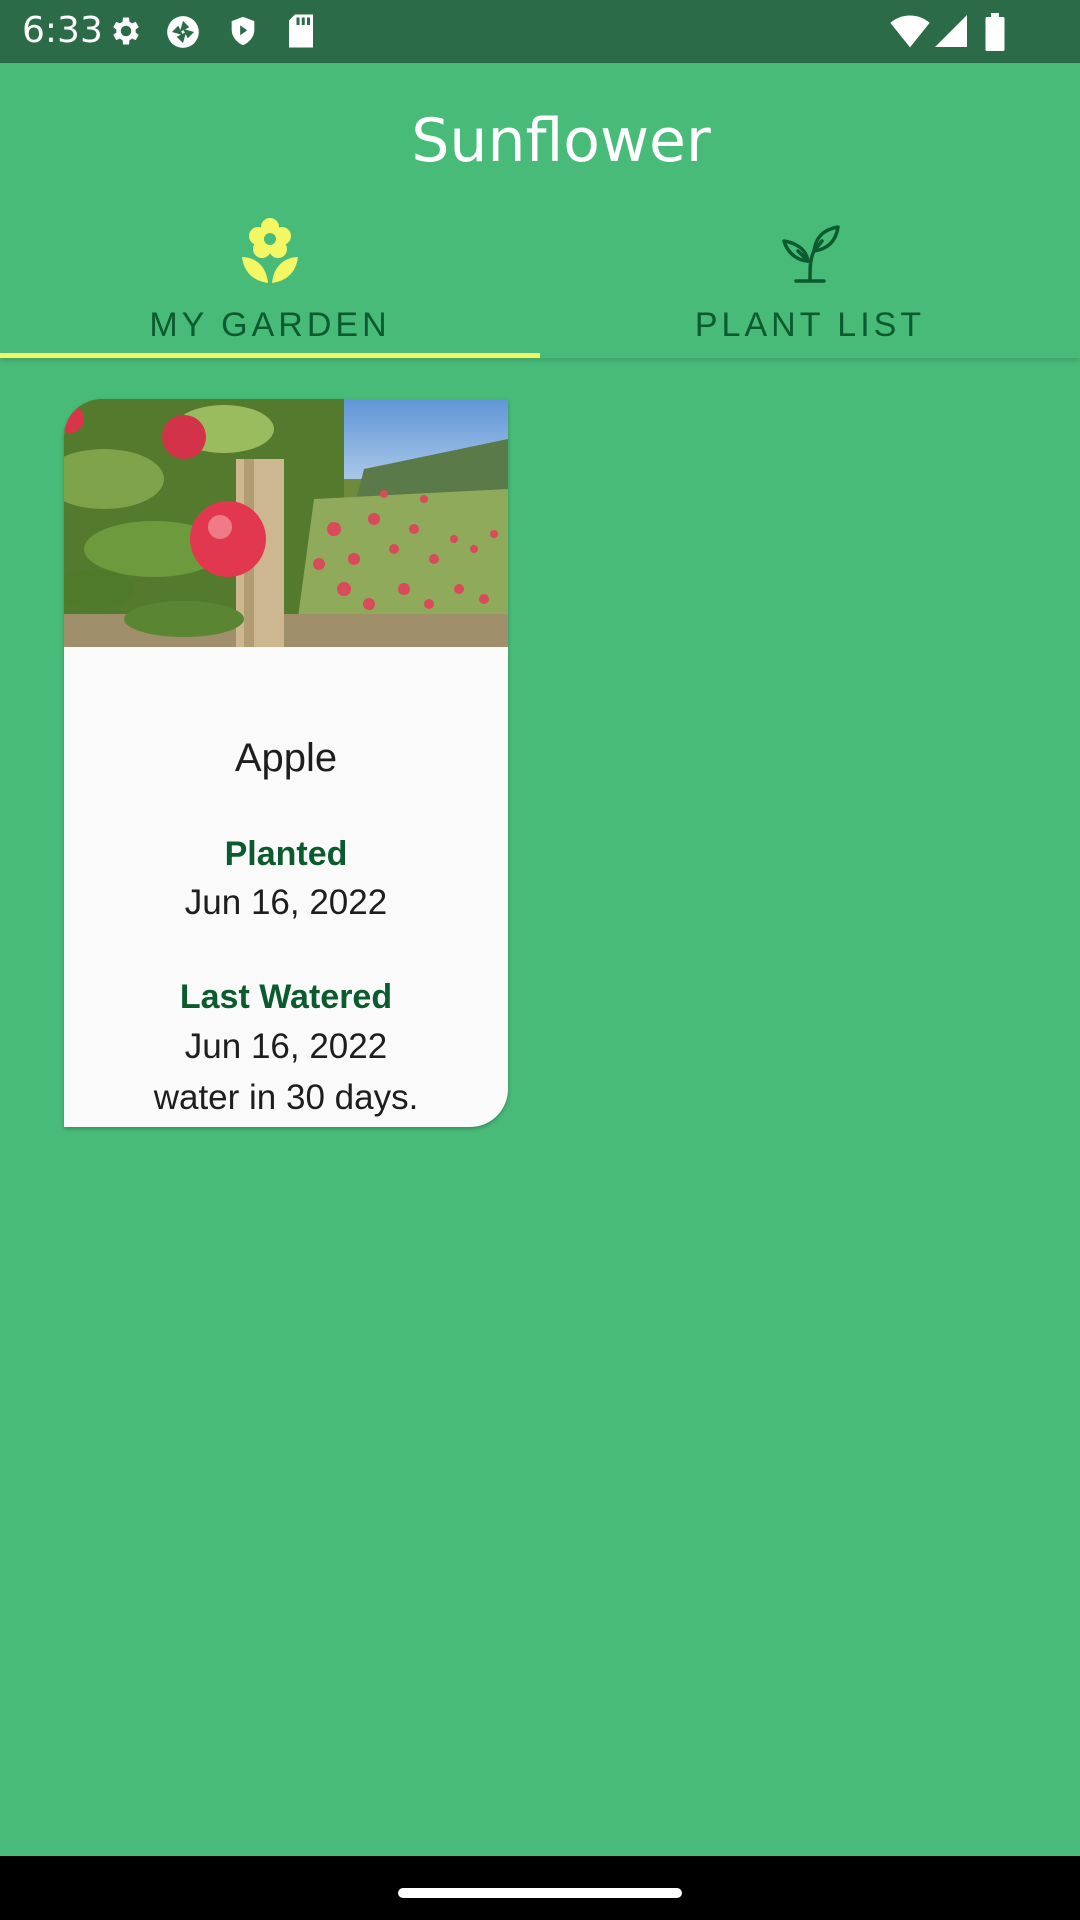 The height and width of the screenshot is (1920, 1080). I want to click on plant-name: Apple, so click(286, 758).